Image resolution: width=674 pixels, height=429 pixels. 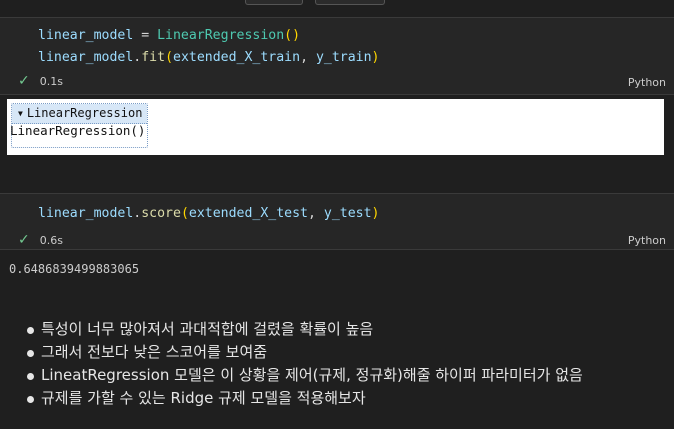 I want to click on execution-time: 0.6s, so click(x=51, y=240).